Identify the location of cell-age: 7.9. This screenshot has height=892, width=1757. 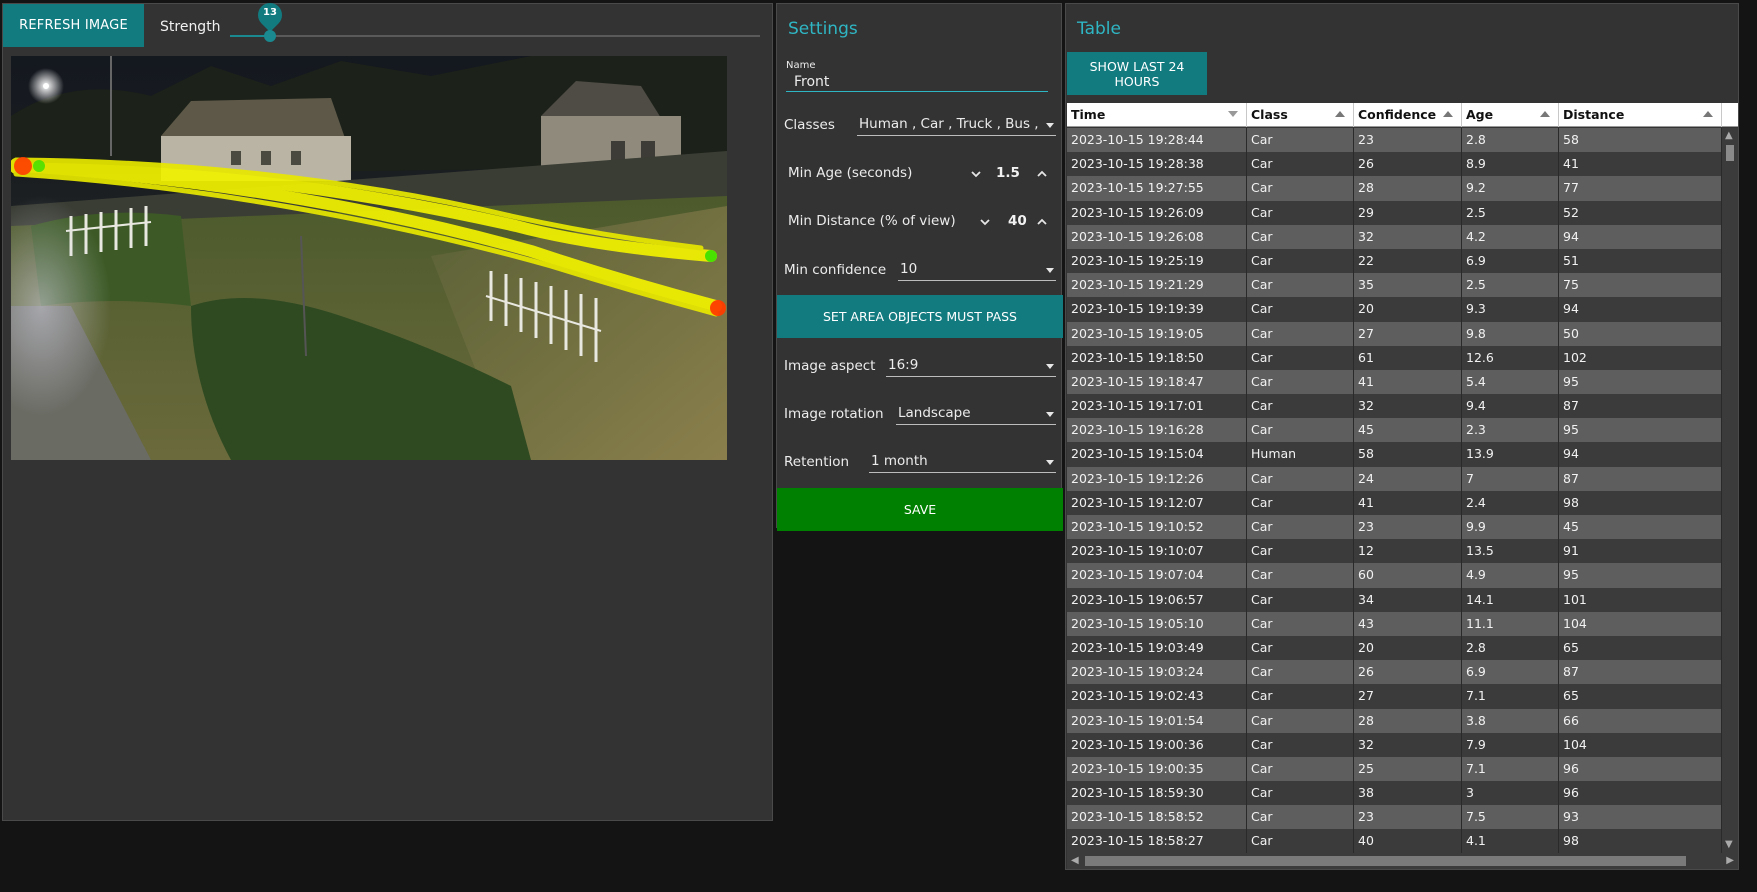
(1510, 744).